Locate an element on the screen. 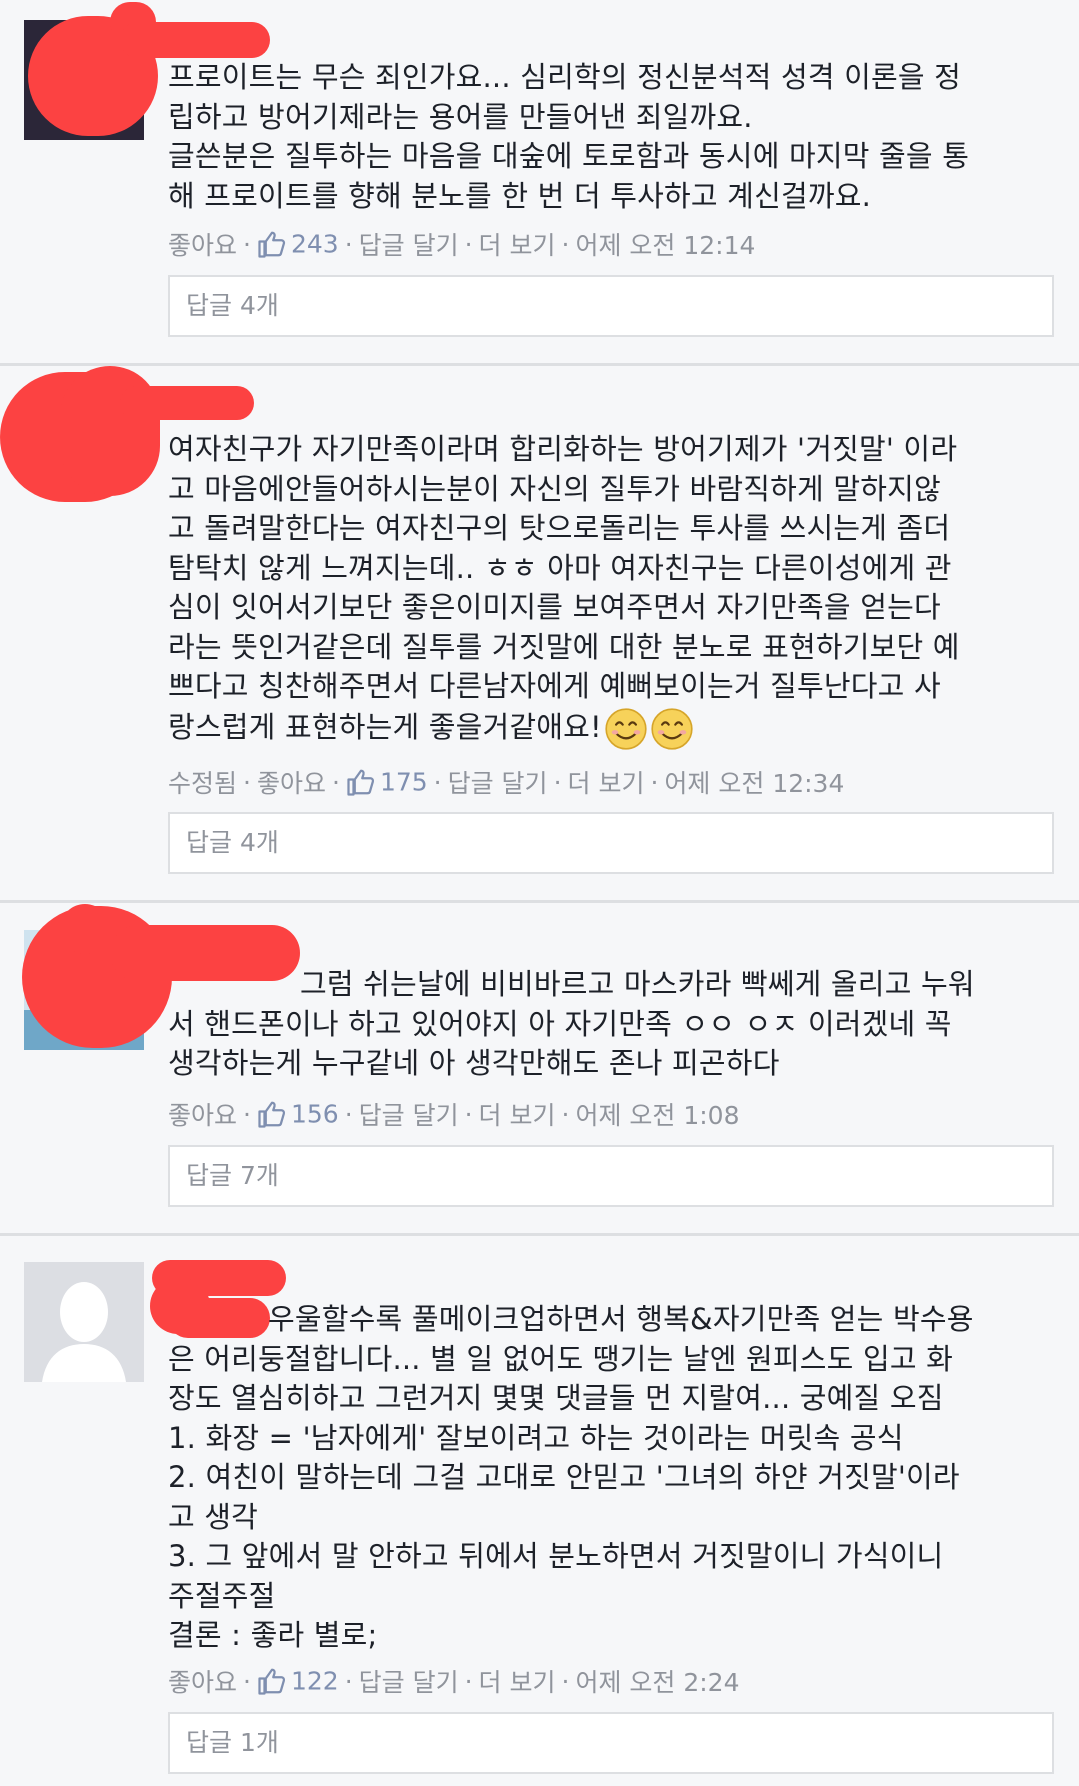 This screenshot has height=1786, width=1079. view-replies-button: 답글 1개 is located at coordinates (611, 1743).